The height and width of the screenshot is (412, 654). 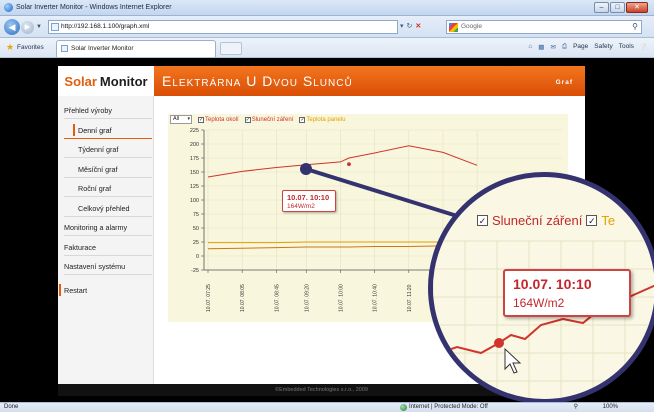 I want to click on tab-page-icon, so click(x=64, y=48).